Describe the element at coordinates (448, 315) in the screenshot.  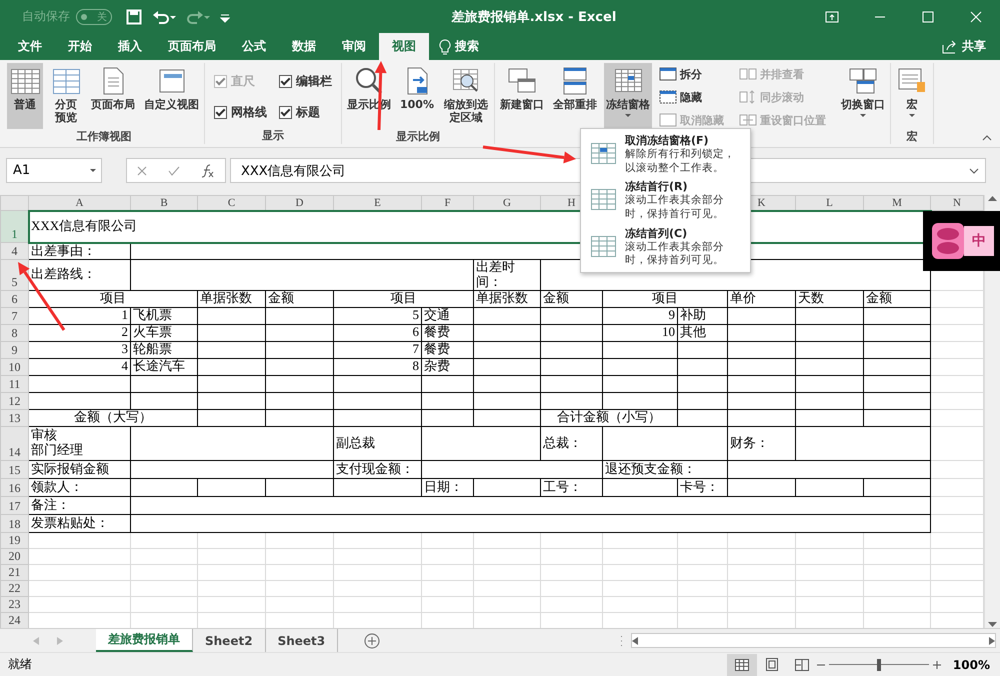
I see `table-cell: 交通` at that location.